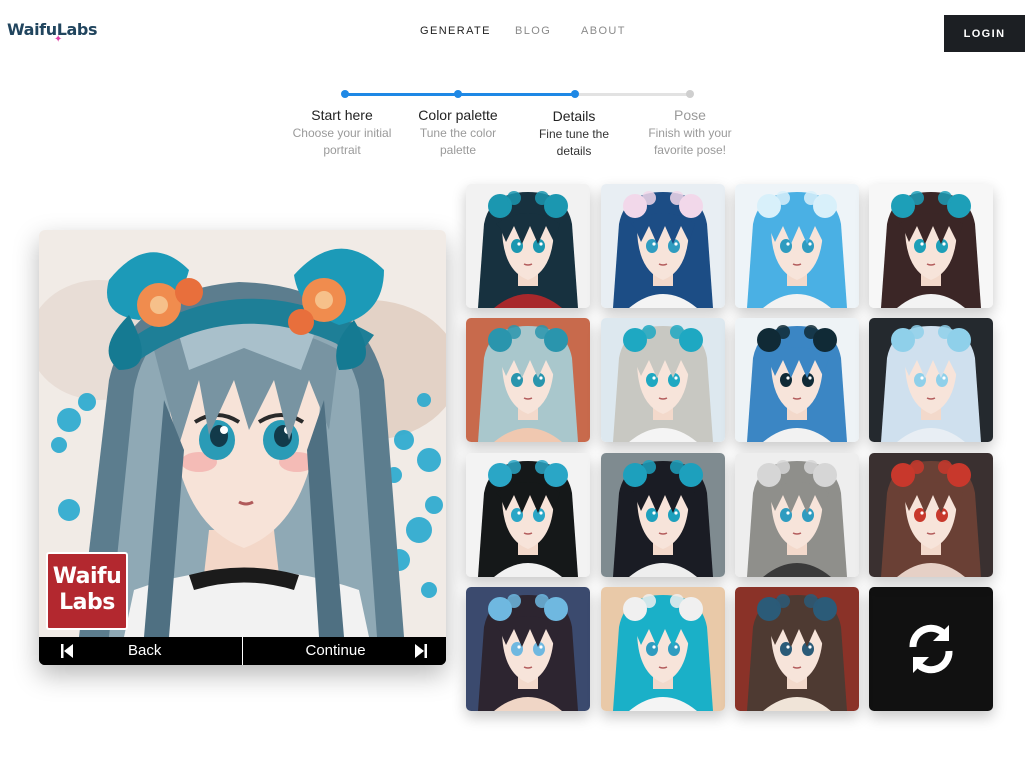 This screenshot has width=1030, height=764. I want to click on preview-controls: Back Continue, so click(242, 651).